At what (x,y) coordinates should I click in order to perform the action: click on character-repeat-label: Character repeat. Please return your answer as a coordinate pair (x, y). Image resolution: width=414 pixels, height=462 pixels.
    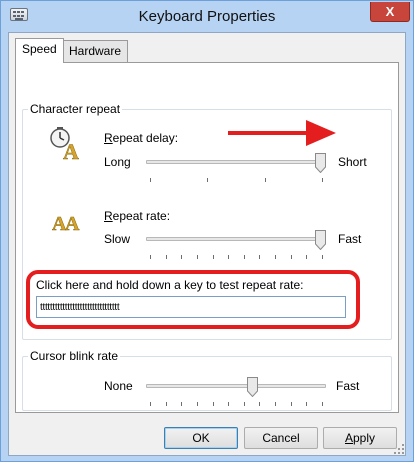
    Looking at the image, I should click on (75, 109).